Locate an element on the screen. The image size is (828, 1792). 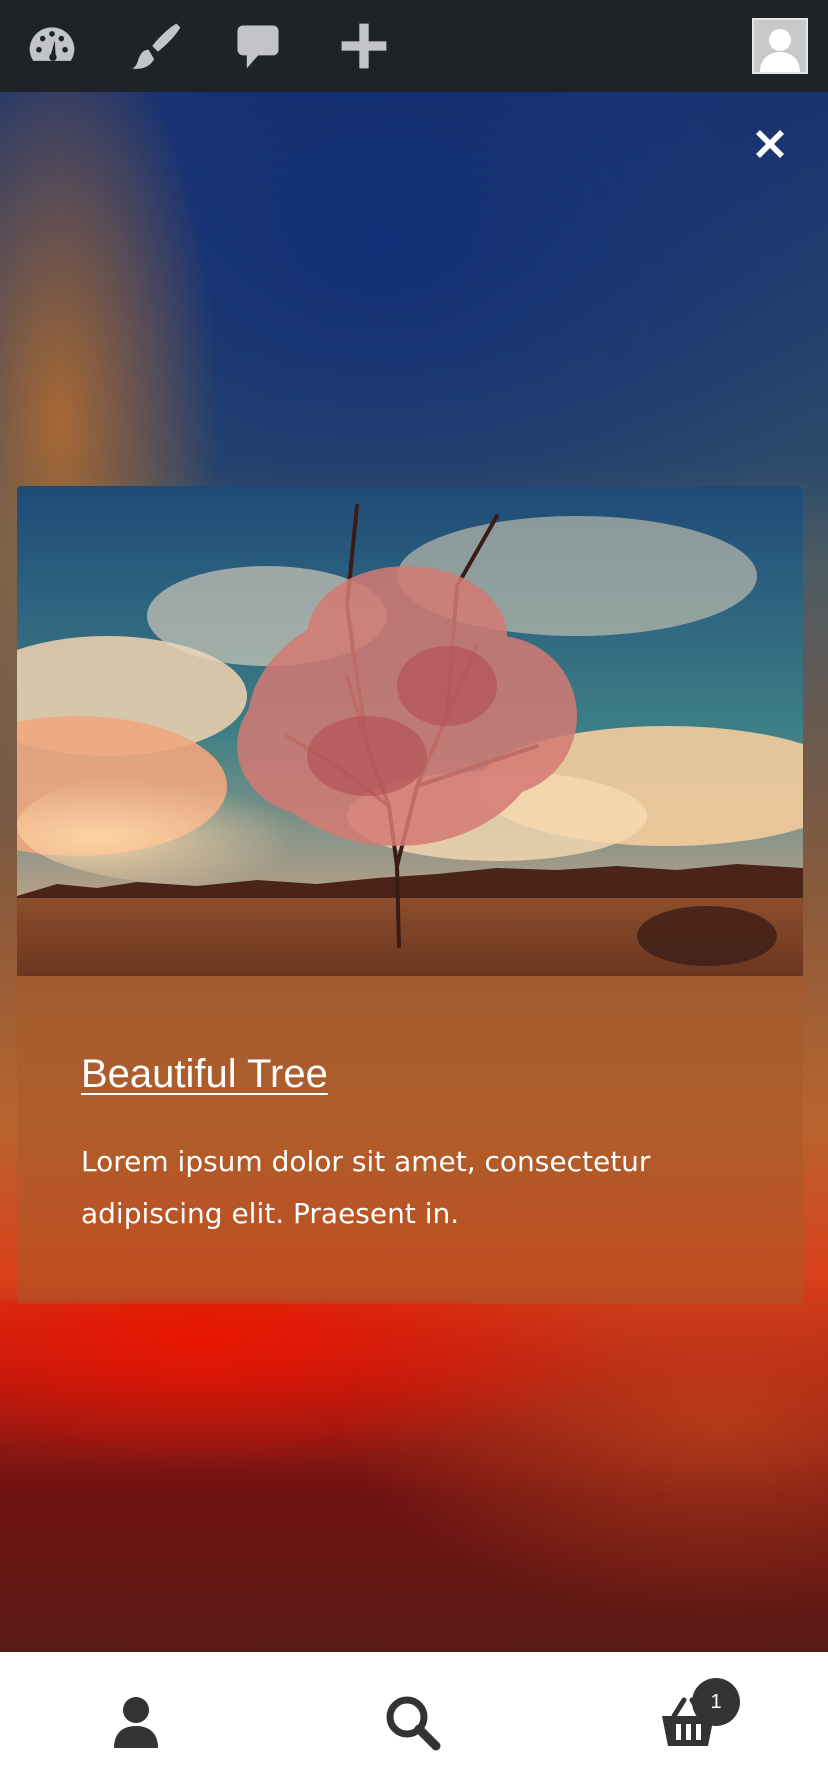
customize-brush-icon is located at coordinates (156, 46).